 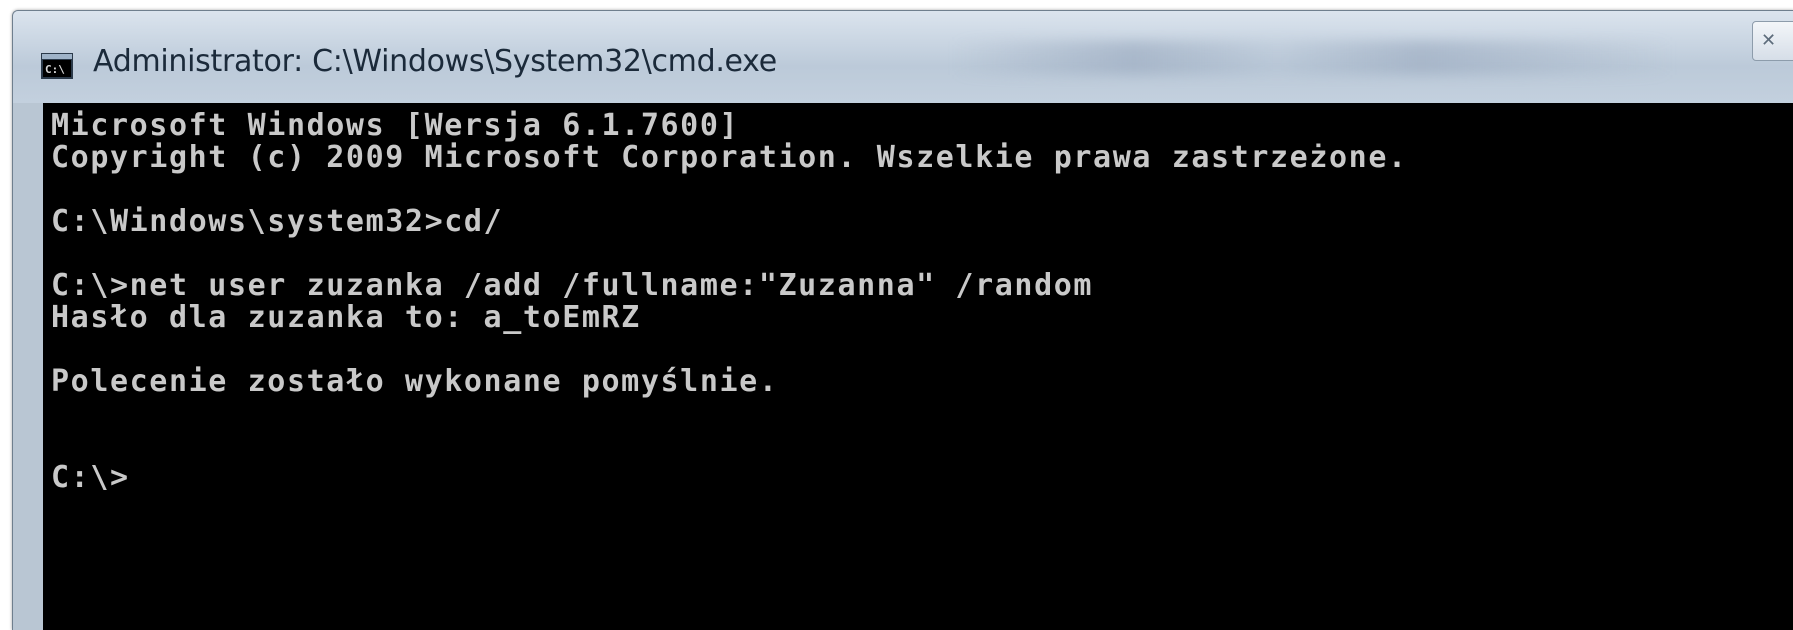 What do you see at coordinates (415, 381) in the screenshot?
I see `console-line-success-message: Polecenie zostało wykonane pomyślnie.` at bounding box center [415, 381].